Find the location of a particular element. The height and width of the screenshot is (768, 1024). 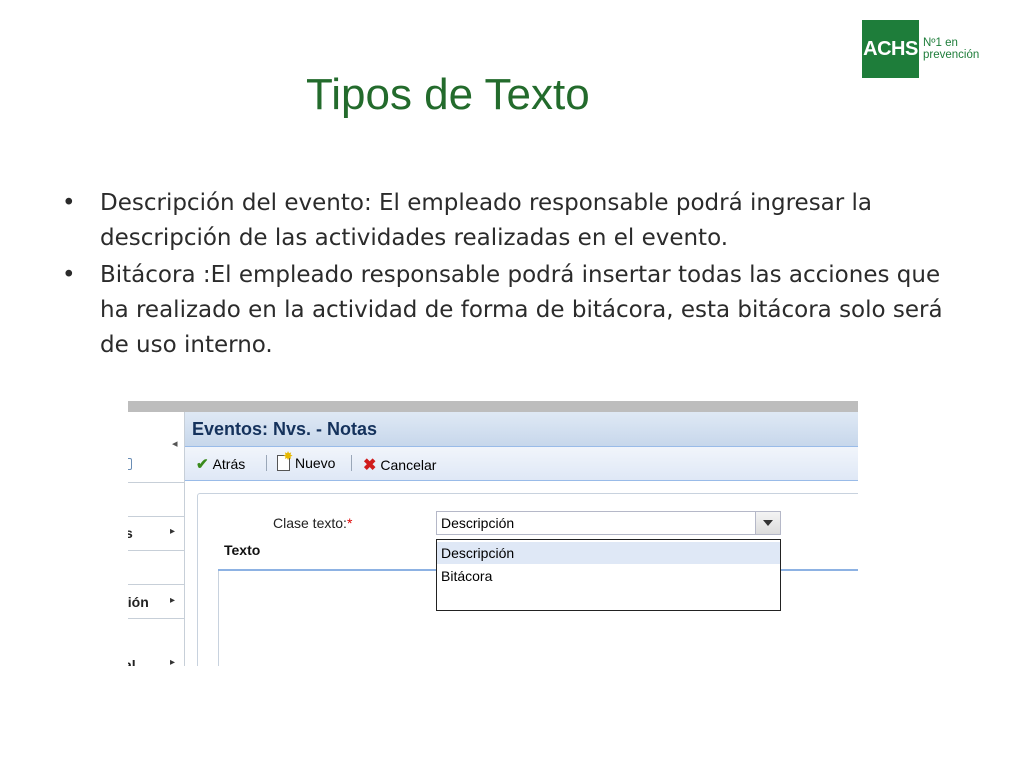

dropdown-trigger is located at coordinates (767, 523).